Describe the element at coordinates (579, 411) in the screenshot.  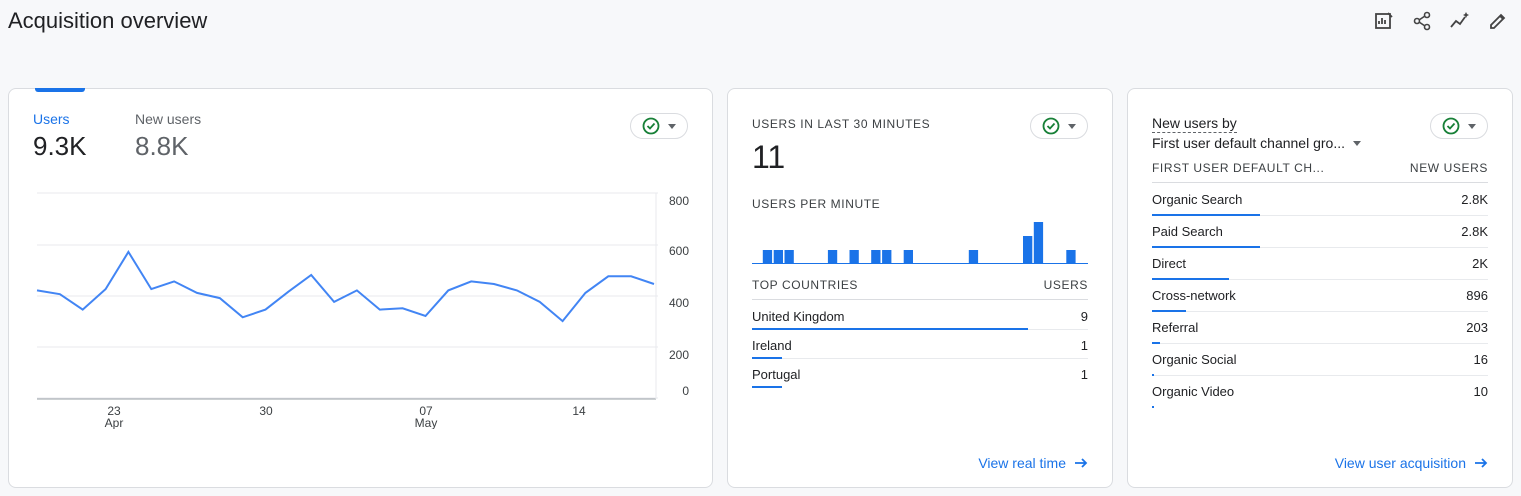
I see `x-tick-label: 14` at that location.